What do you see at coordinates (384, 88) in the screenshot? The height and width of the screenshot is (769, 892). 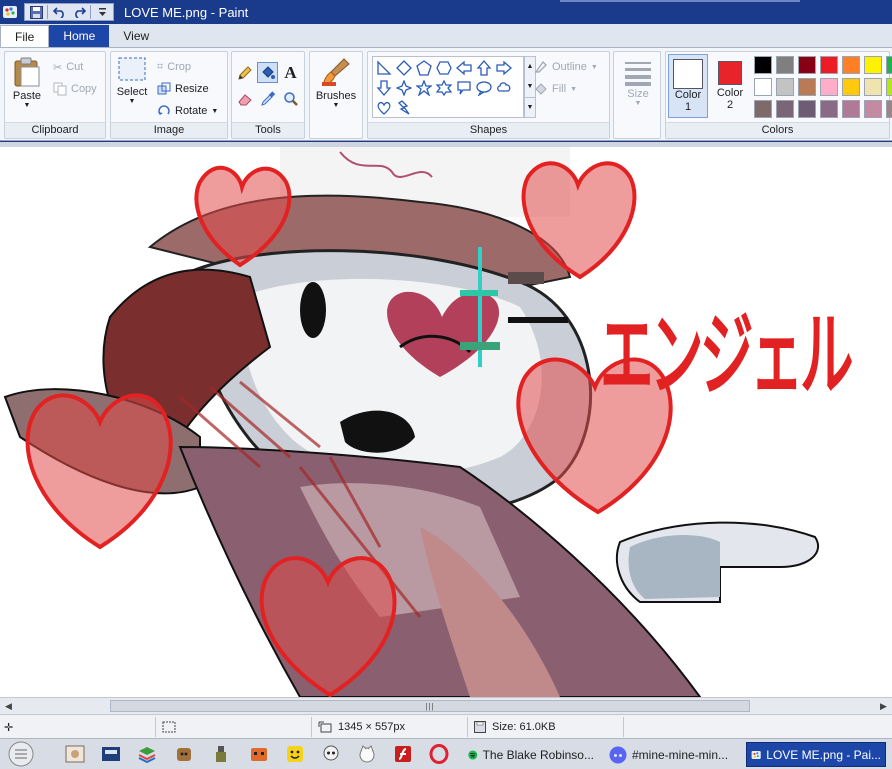 I see `down-arrow-shape` at bounding box center [384, 88].